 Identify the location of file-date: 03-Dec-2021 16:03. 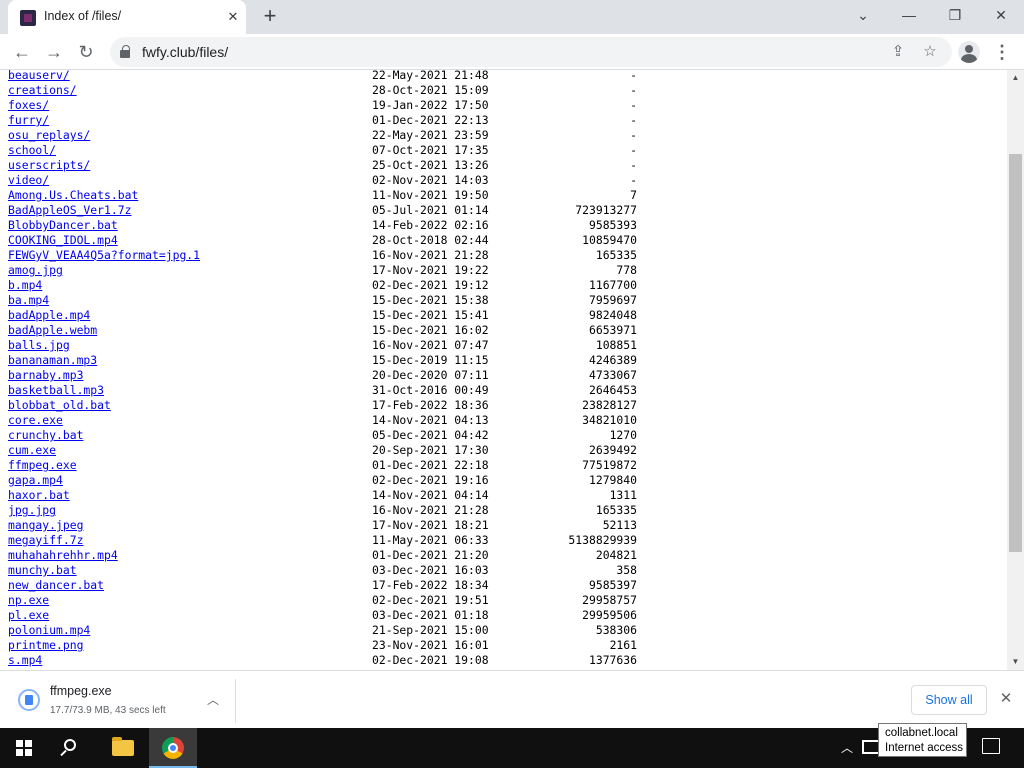
(430, 570).